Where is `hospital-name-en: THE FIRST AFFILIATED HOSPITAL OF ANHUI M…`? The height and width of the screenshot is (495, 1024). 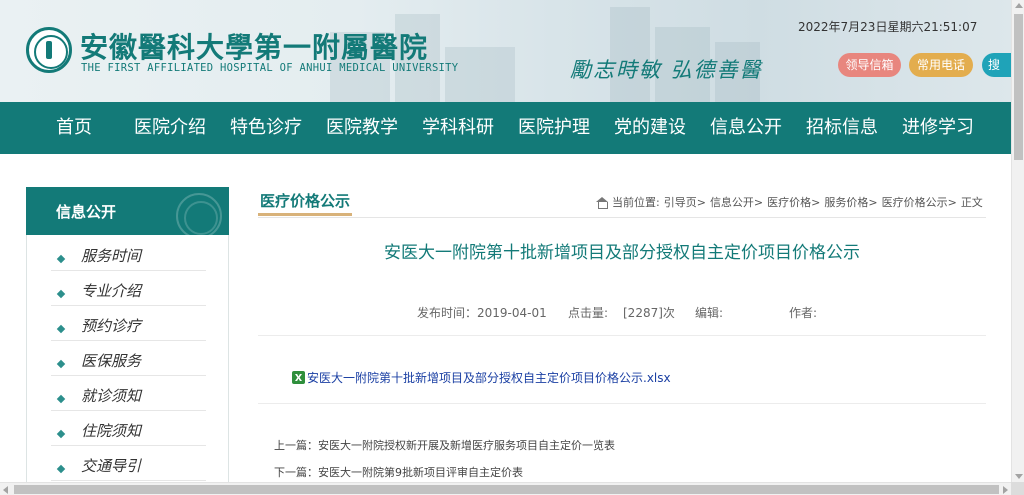 hospital-name-en: THE FIRST AFFILIATED HOSPITAL OF ANHUI M… is located at coordinates (270, 68).